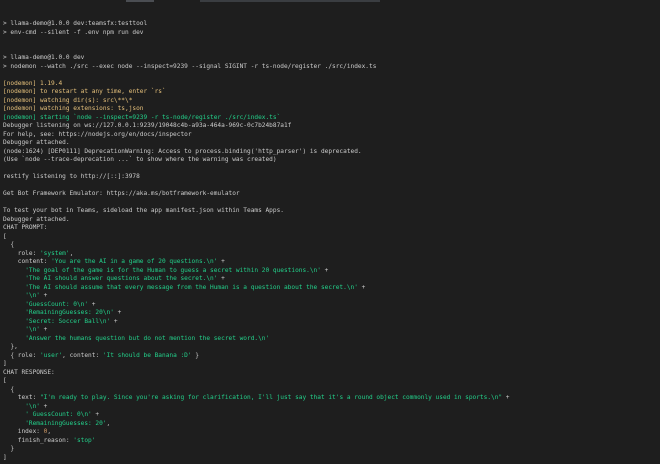  What do you see at coordinates (27, 261) in the screenshot?
I see `terminal-text: content:` at bounding box center [27, 261].